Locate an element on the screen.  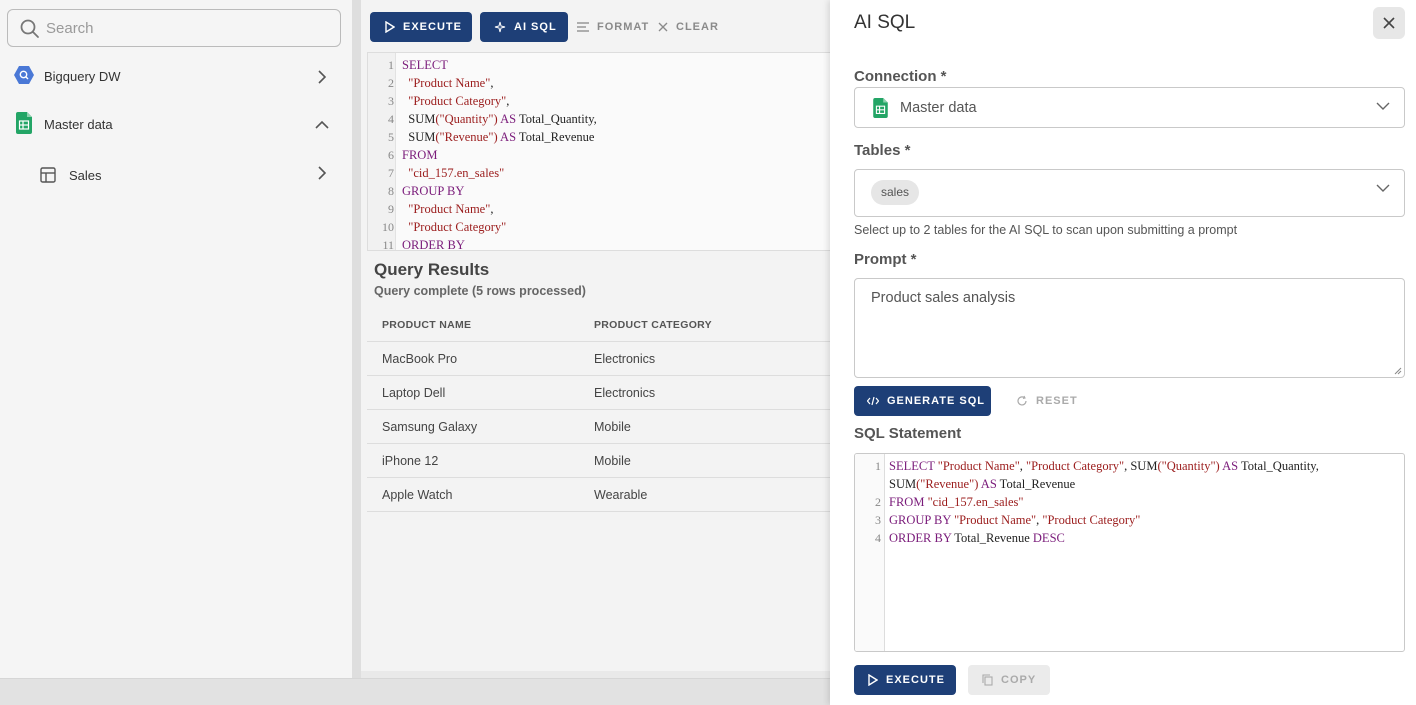
line-number-gutter is located at coordinates (870, 552).